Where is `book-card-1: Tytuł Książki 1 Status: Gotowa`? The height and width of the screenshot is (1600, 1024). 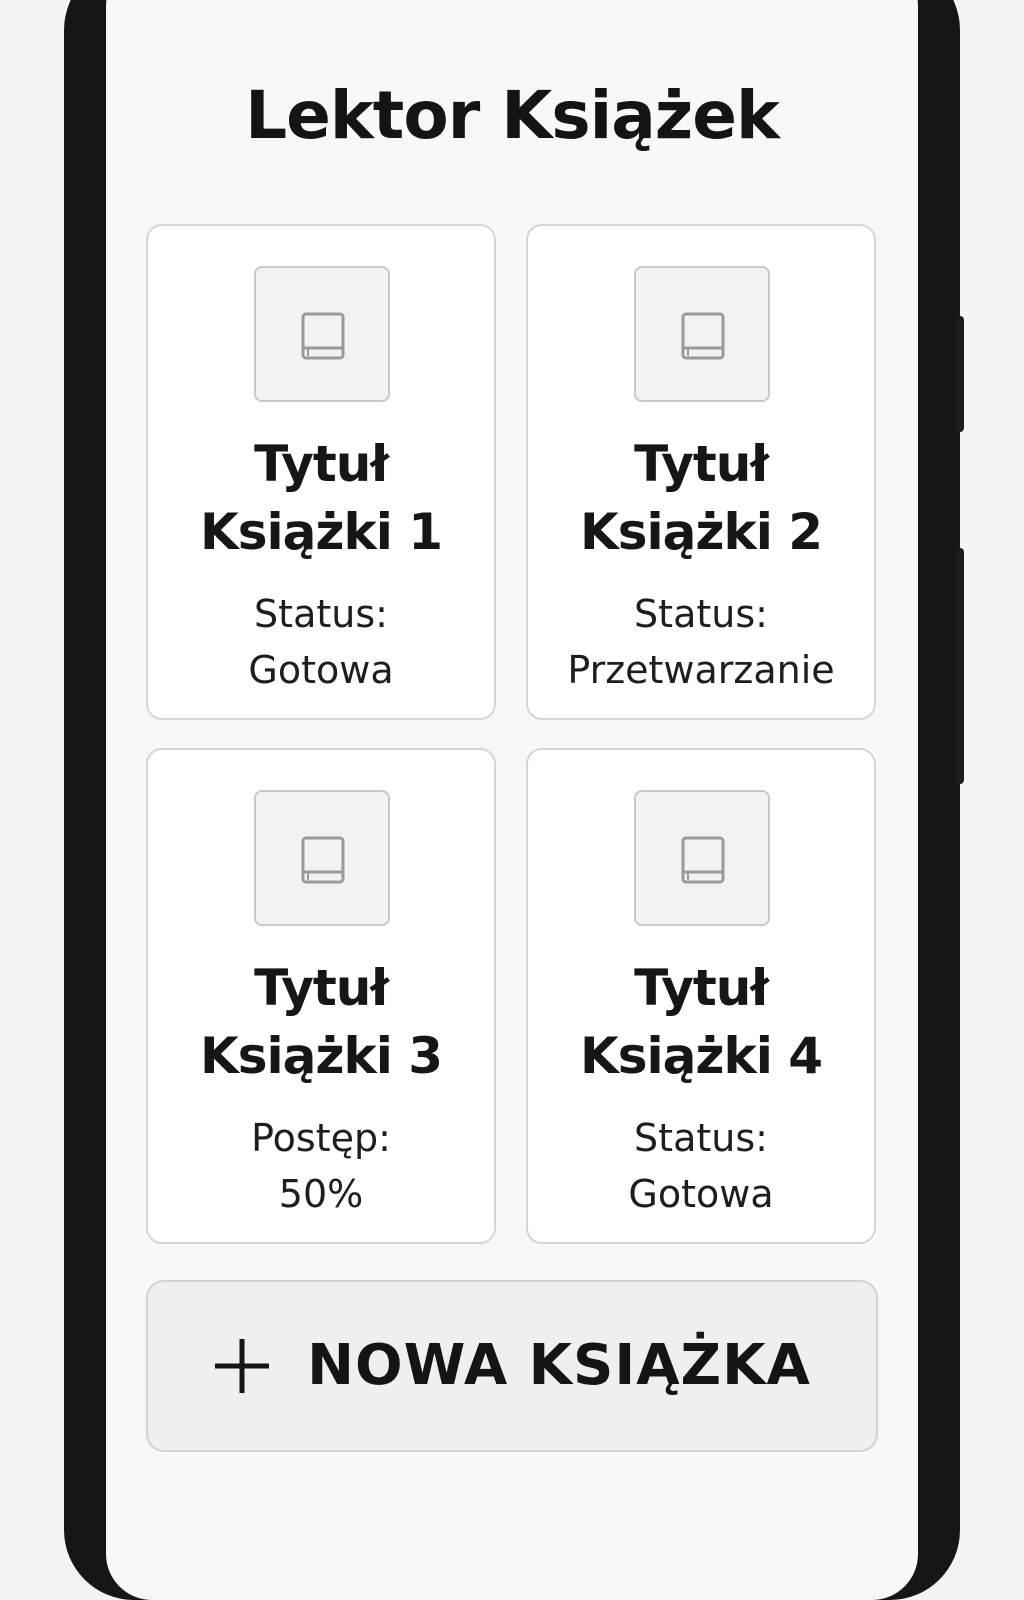
book-card-1: Tytuł Książki 1 Status: Gotowa is located at coordinates (321, 472).